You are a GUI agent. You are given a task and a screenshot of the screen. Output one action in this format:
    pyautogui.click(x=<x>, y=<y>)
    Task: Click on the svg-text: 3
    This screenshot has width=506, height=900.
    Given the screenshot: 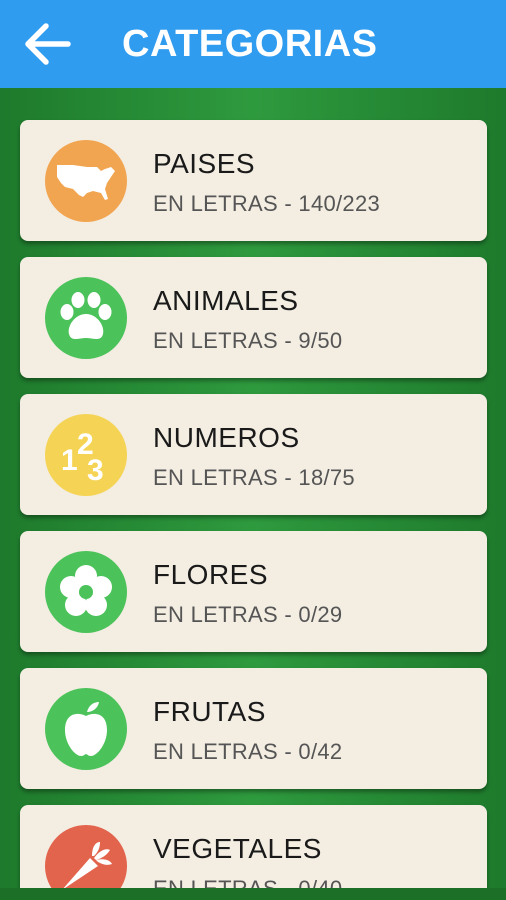 What is the action you would take?
    pyautogui.click(x=95, y=470)
    